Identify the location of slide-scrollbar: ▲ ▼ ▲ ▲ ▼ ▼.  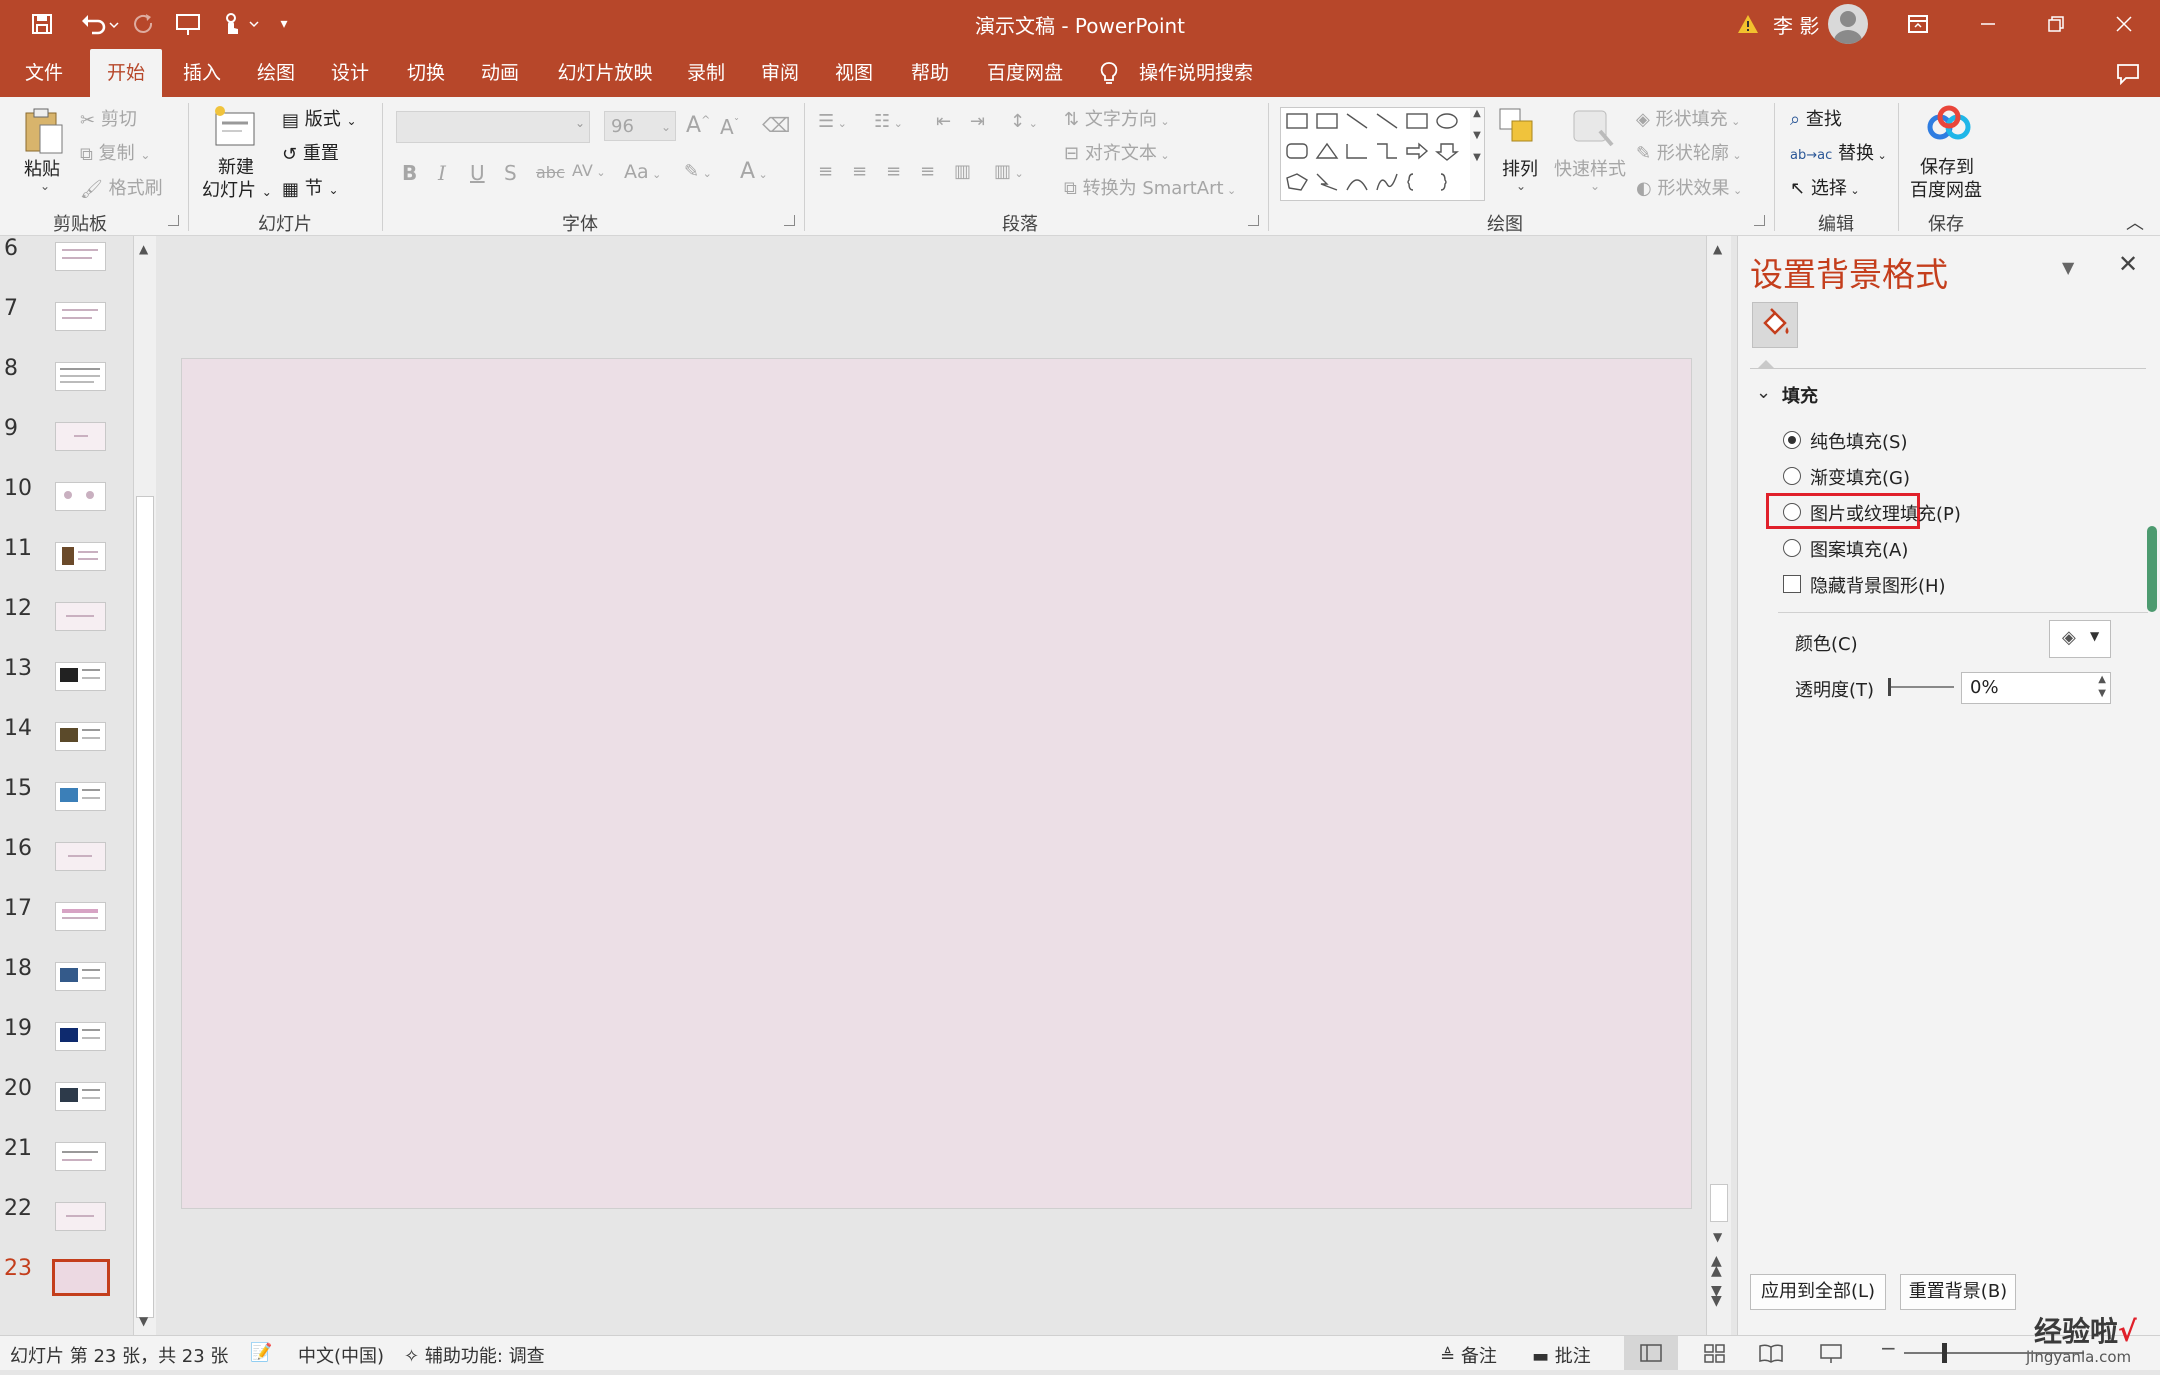
(1718, 785).